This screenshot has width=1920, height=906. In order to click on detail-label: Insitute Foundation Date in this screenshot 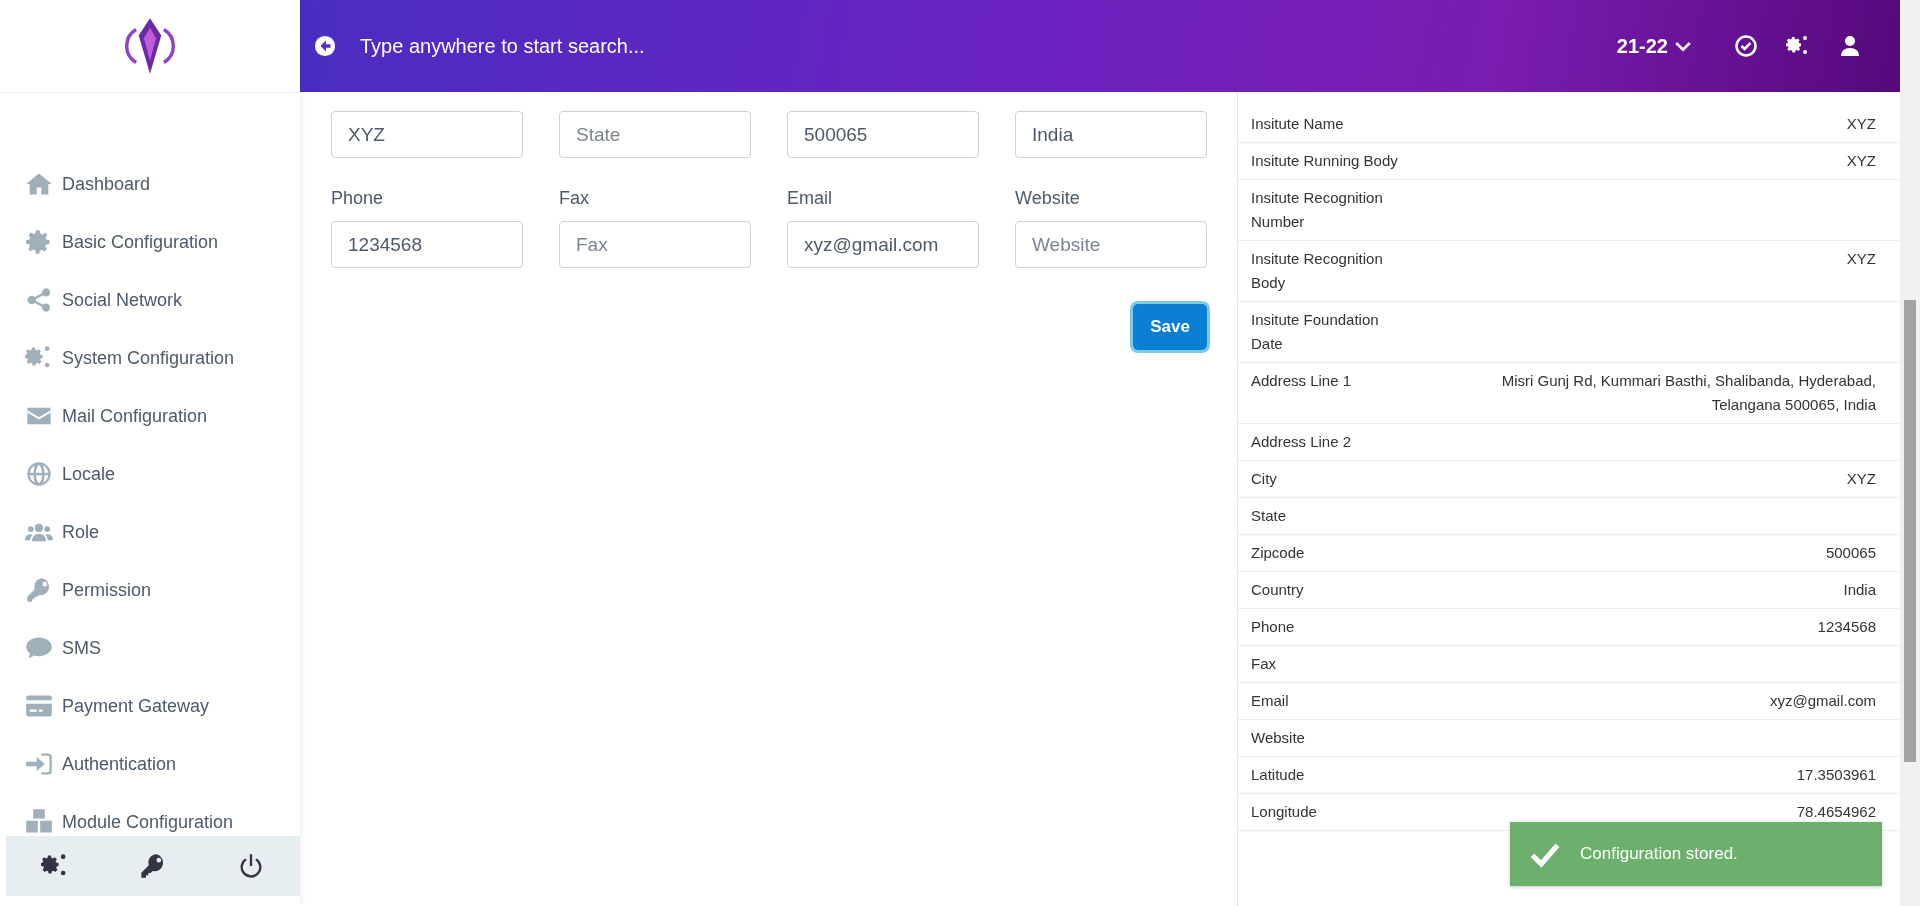, I will do `click(1315, 332)`.